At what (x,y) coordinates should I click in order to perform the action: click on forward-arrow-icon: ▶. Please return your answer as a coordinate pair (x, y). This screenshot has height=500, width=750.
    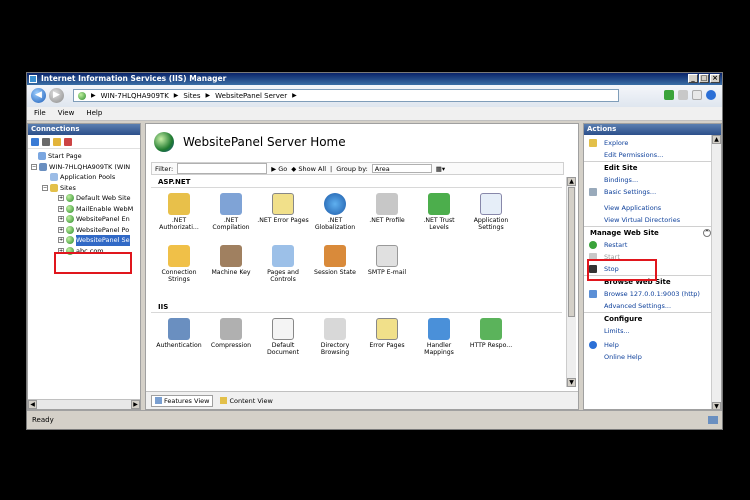
    Looking at the image, I should click on (56, 95).